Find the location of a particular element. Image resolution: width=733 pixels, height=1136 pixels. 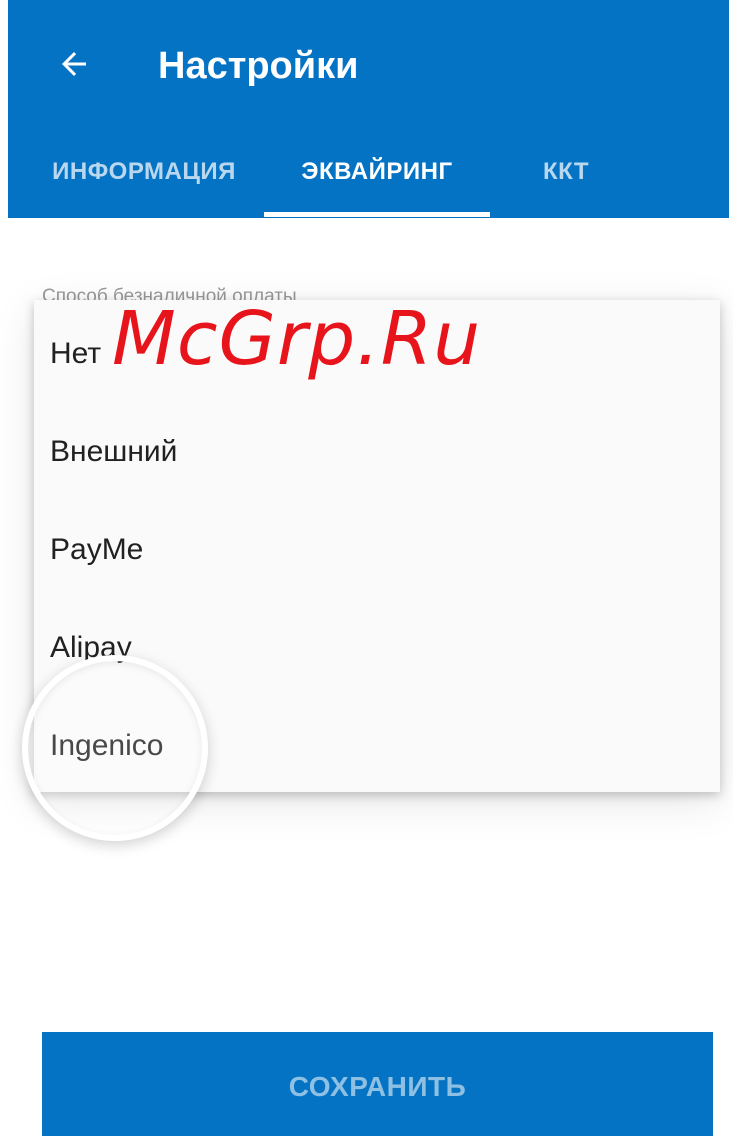

page-title: Настройки is located at coordinates (258, 66).